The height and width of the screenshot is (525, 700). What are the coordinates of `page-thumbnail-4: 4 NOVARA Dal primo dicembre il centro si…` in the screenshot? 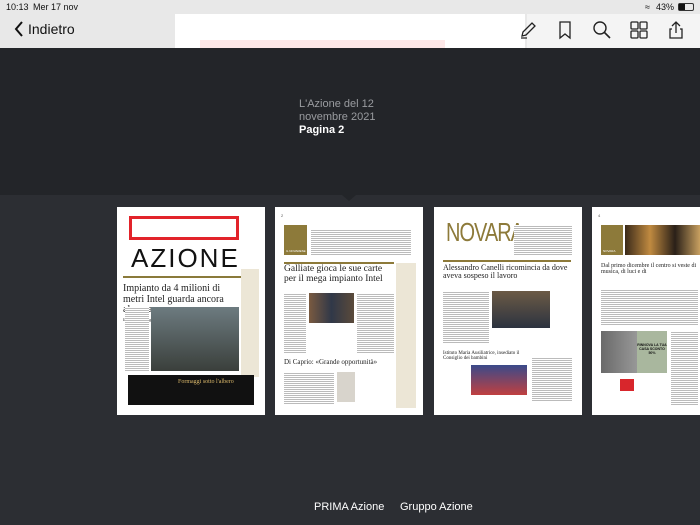 It's located at (646, 311).